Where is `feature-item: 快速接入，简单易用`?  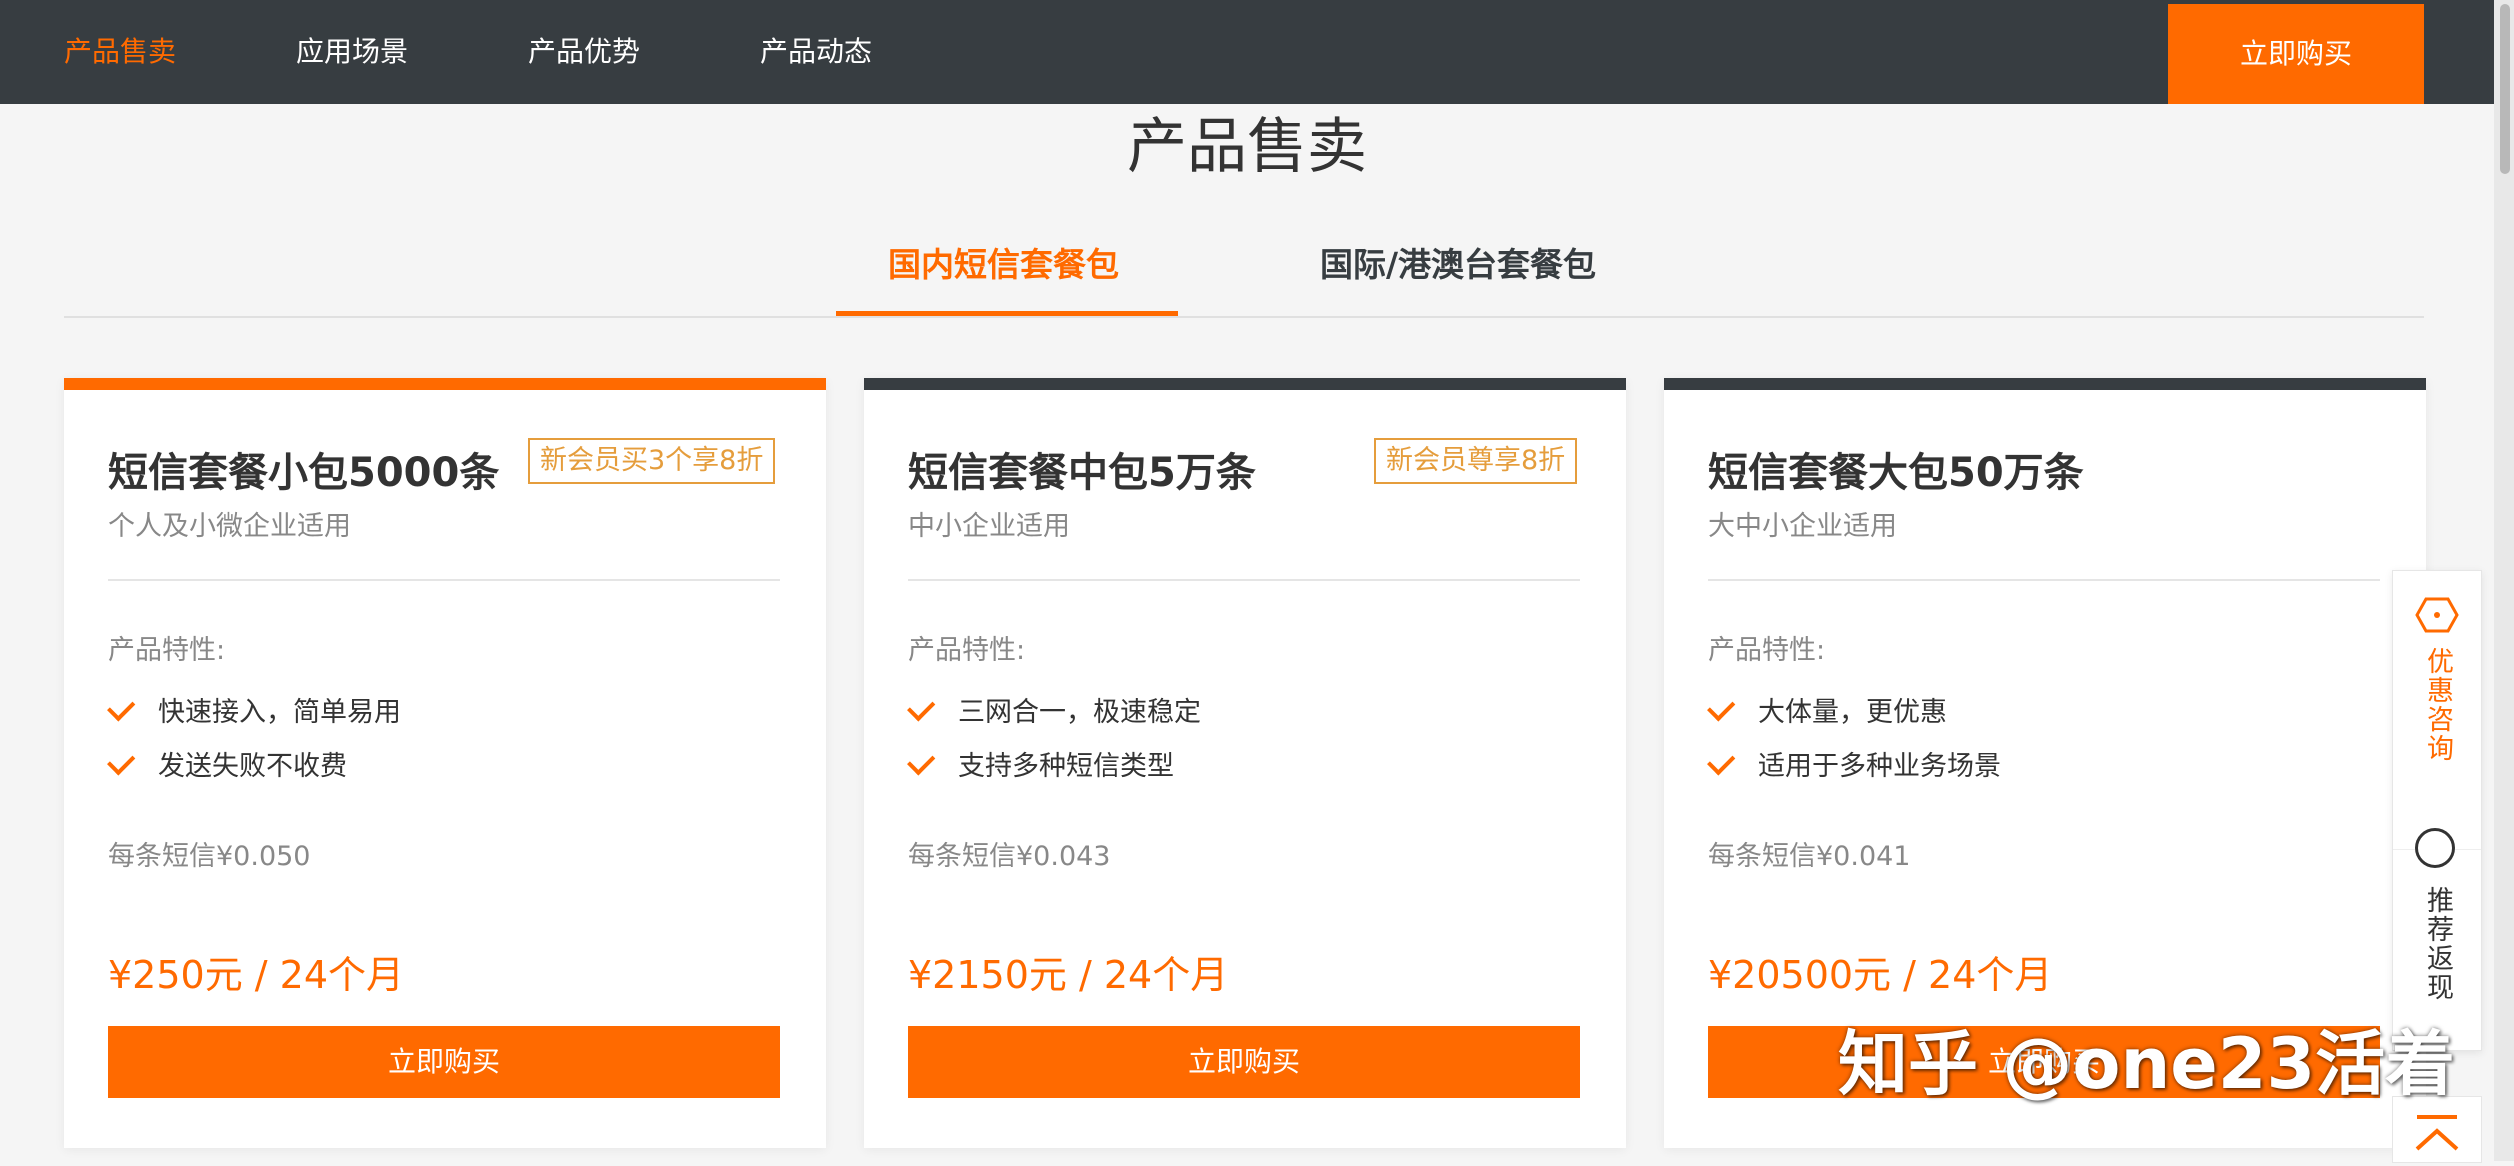 feature-item: 快速接入，简单易用 is located at coordinates (254, 709).